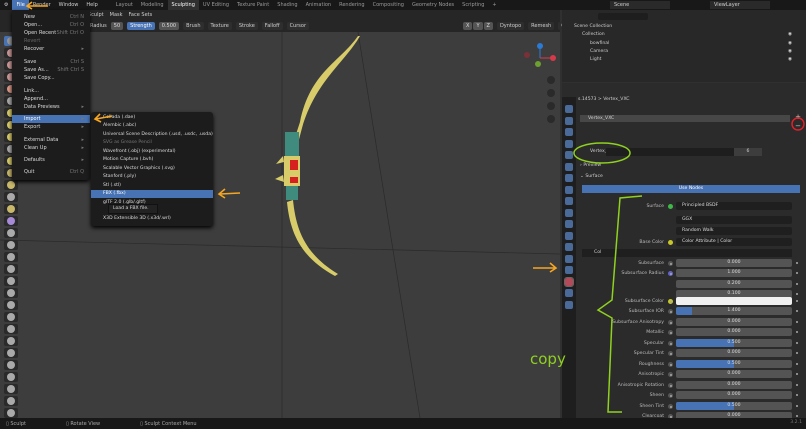  Describe the element at coordinates (798, 117) in the screenshot. I see `add-slot-button: +` at that location.